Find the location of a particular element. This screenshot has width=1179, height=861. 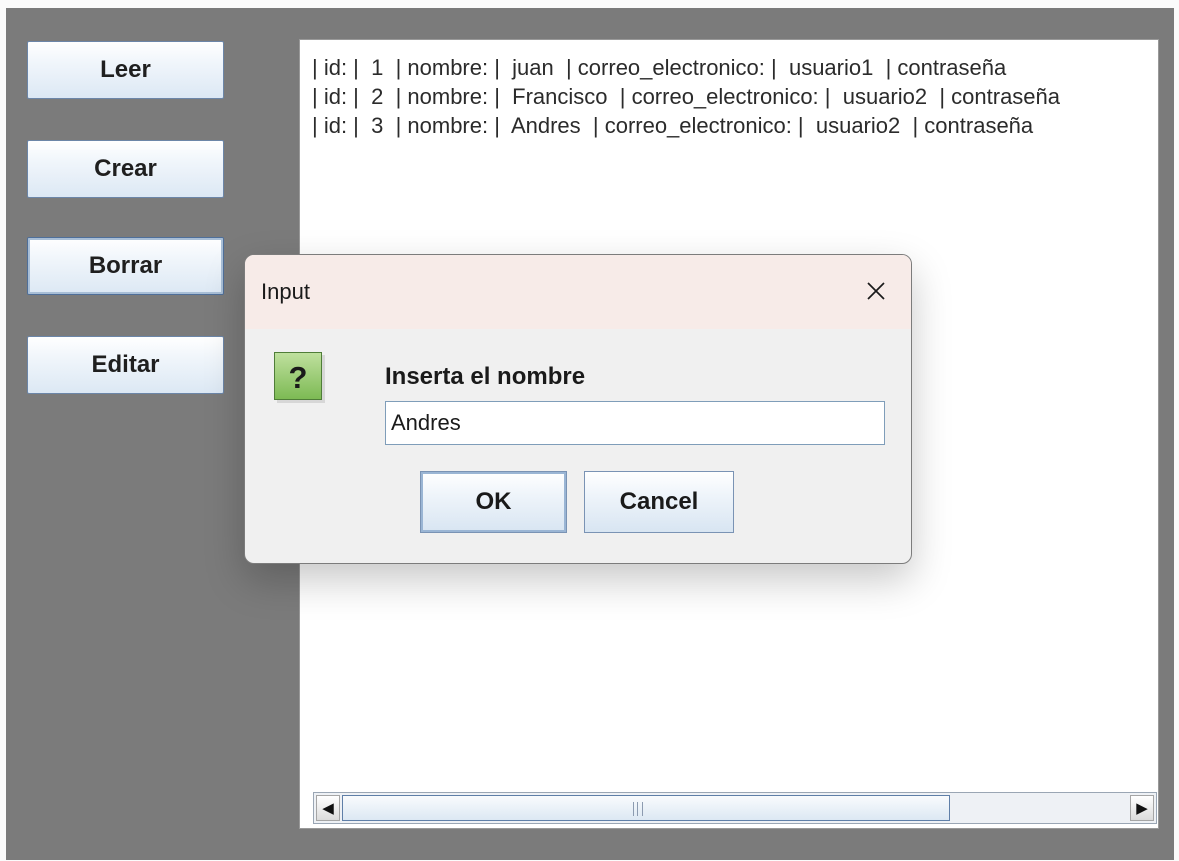

ok-button: OK is located at coordinates (493, 502).